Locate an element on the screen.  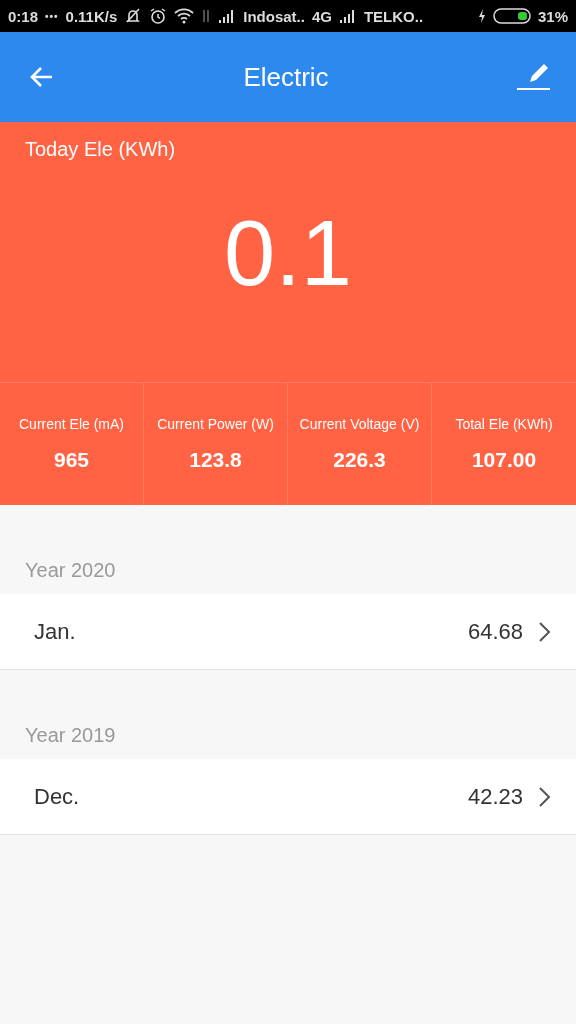
month-row: Jan. 64.68 is located at coordinates (288, 632).